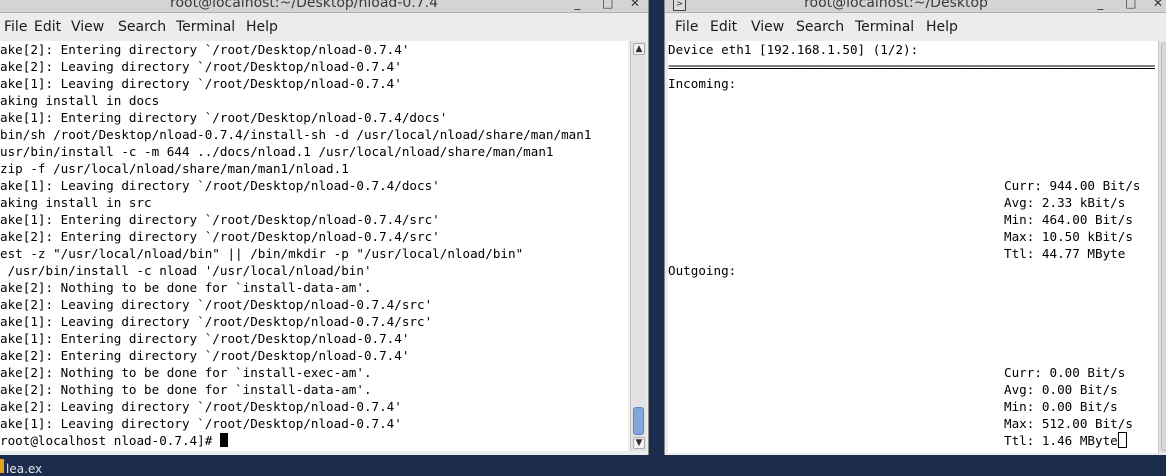  What do you see at coordinates (896, 5) in the screenshot?
I see `window-title: root@localhost:~/Desktop` at bounding box center [896, 5].